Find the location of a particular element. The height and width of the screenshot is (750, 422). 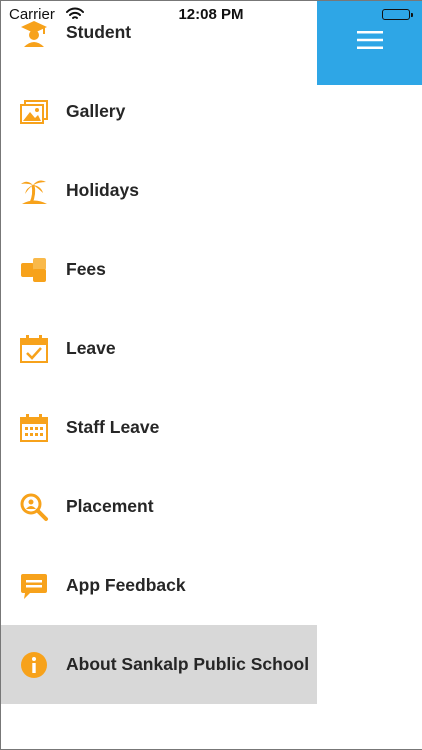

menu-item-label: Fees is located at coordinates (86, 269).